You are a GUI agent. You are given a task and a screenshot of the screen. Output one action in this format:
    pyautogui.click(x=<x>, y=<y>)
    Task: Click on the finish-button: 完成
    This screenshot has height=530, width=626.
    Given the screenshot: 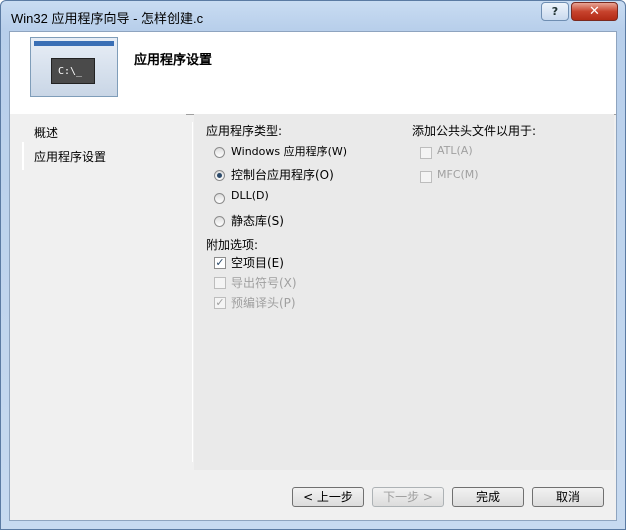 What is the action you would take?
    pyautogui.click(x=488, y=497)
    